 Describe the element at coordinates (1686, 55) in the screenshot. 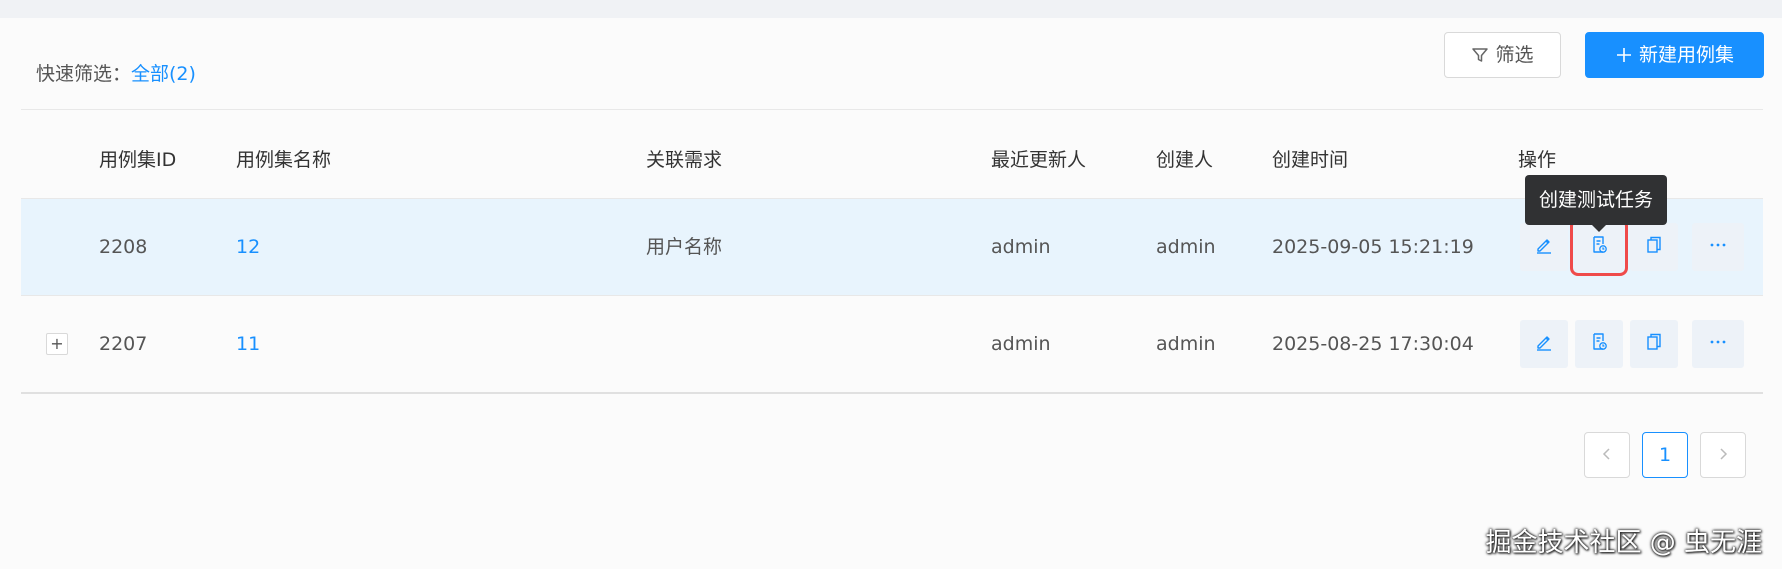

I see `new-case-set-button-label: 新建用例集` at that location.